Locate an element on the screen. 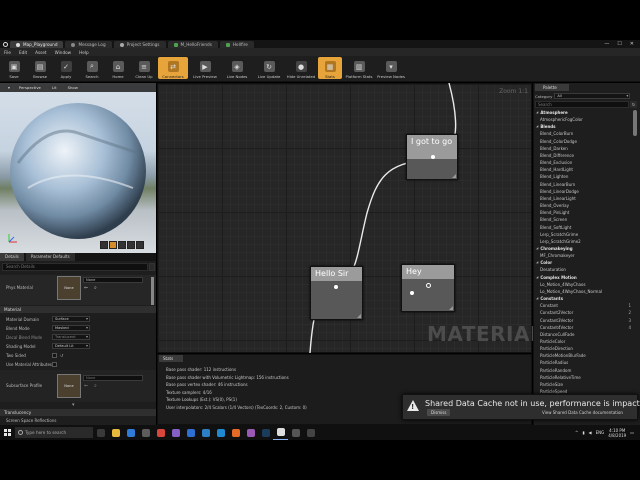 This screenshot has width=640, height=480. network-icon: ▮ is located at coordinates (583, 432).